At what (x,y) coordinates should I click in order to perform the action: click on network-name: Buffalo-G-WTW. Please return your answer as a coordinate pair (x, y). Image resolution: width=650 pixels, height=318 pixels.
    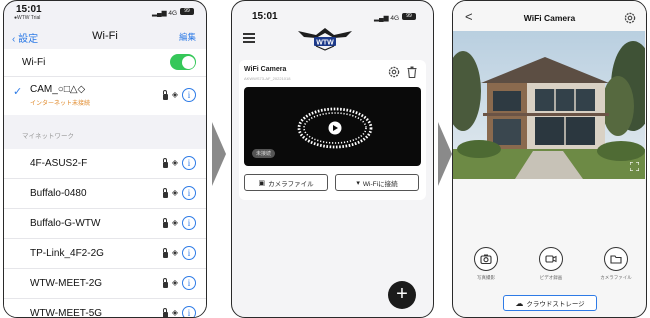
    Looking at the image, I should click on (65, 223).